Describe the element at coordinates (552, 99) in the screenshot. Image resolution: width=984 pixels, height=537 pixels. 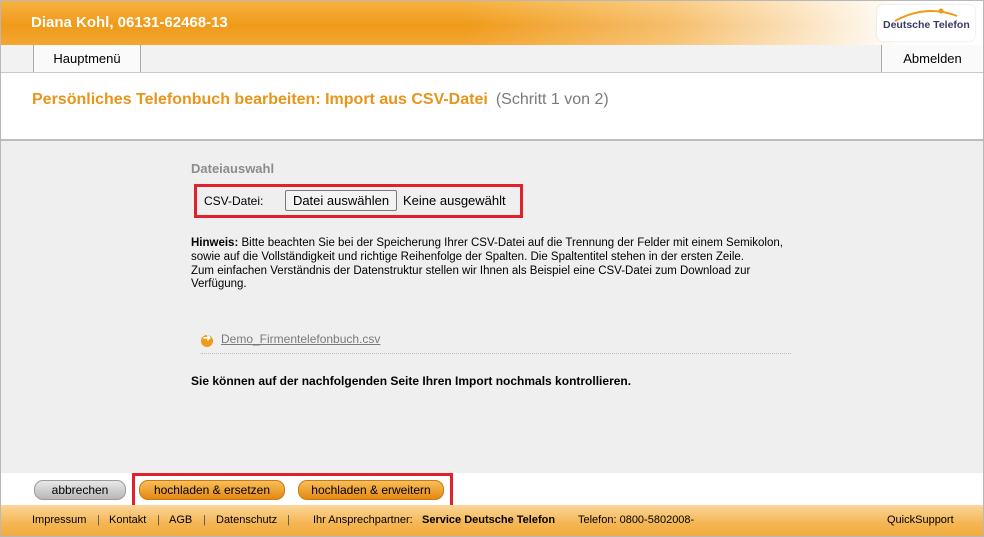
I see `step-indicator: (Schritt 1 von 2)` at that location.